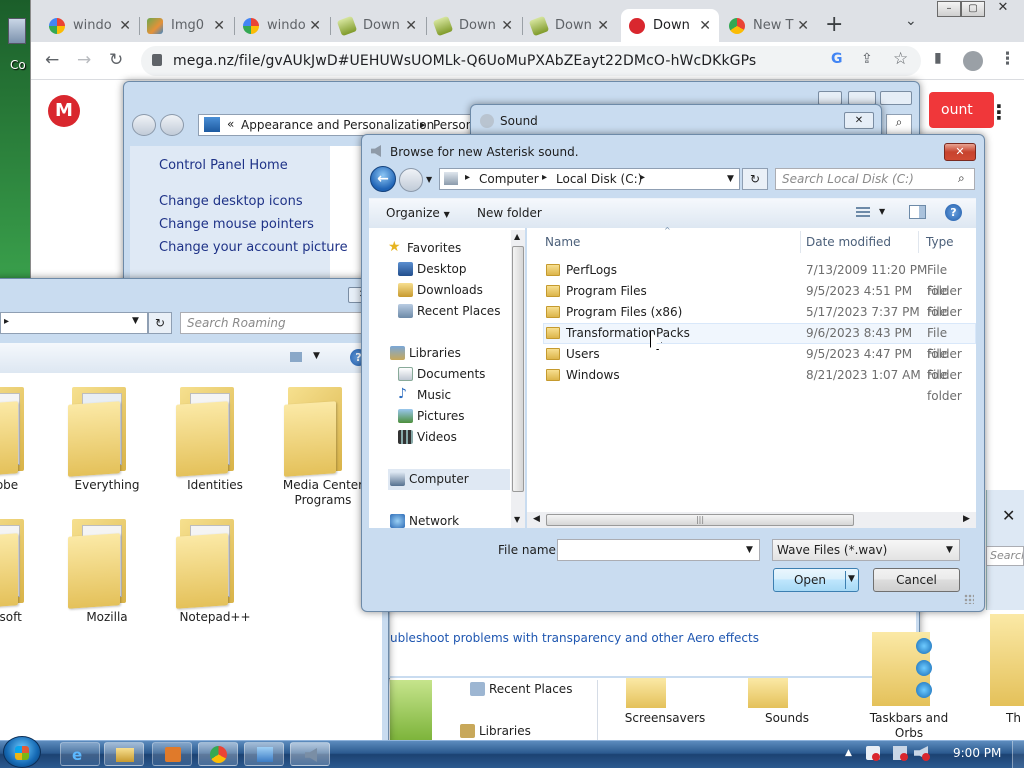 This screenshot has width=1024, height=768. What do you see at coordinates (124, 754) in the screenshot?
I see `taskbar-explorer` at bounding box center [124, 754].